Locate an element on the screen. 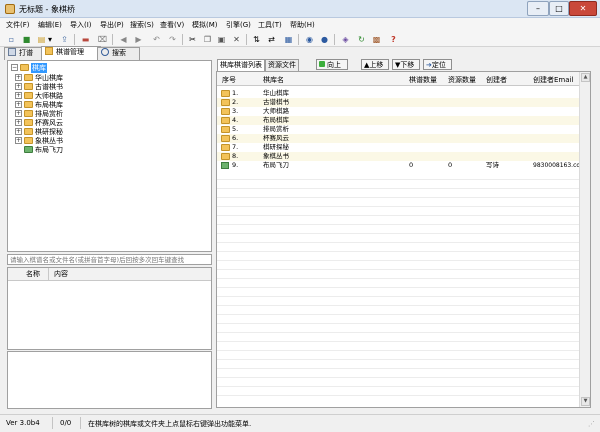 The width and height of the screenshot is (600, 432). library-filter-input is located at coordinates (109, 259).